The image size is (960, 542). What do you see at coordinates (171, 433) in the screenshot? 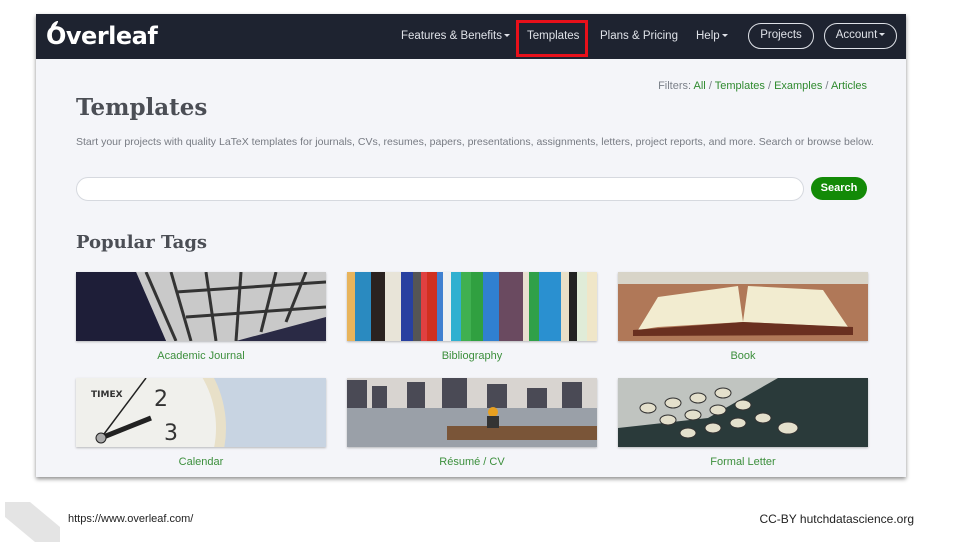
I see `svg-text: 3` at bounding box center [171, 433].